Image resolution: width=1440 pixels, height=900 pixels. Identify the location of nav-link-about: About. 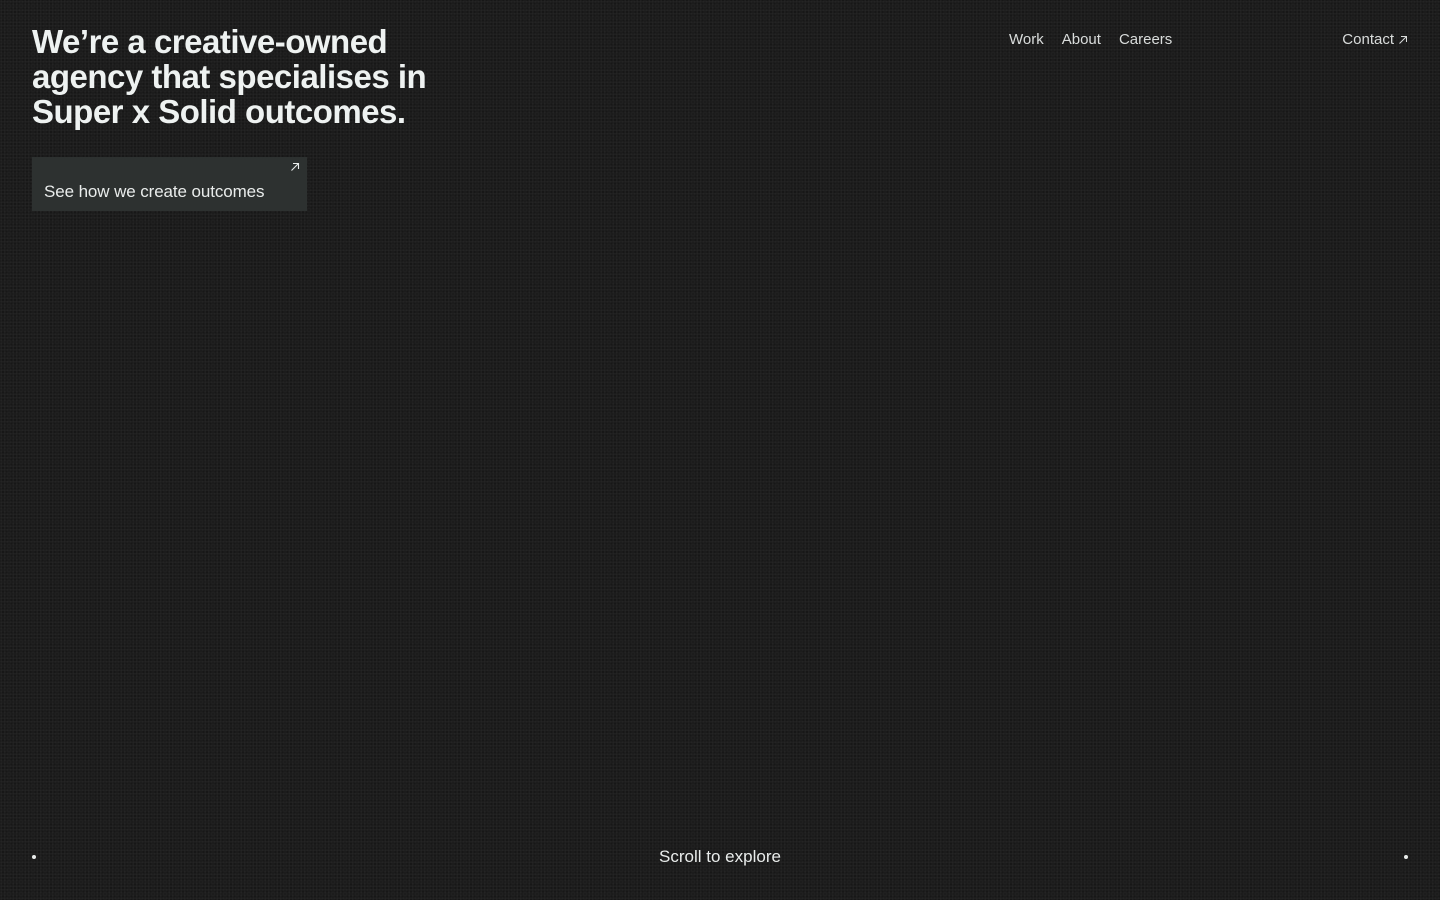
(1081, 39).